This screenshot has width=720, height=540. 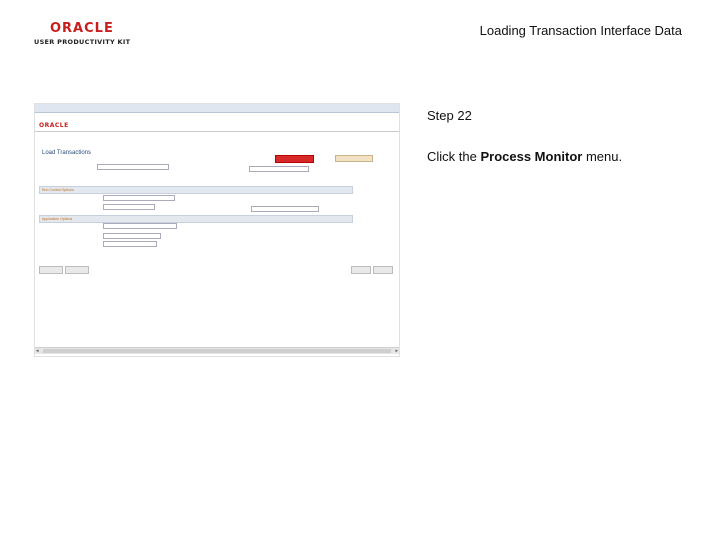 I want to click on interface-sequence-field, so click(x=279, y=169).